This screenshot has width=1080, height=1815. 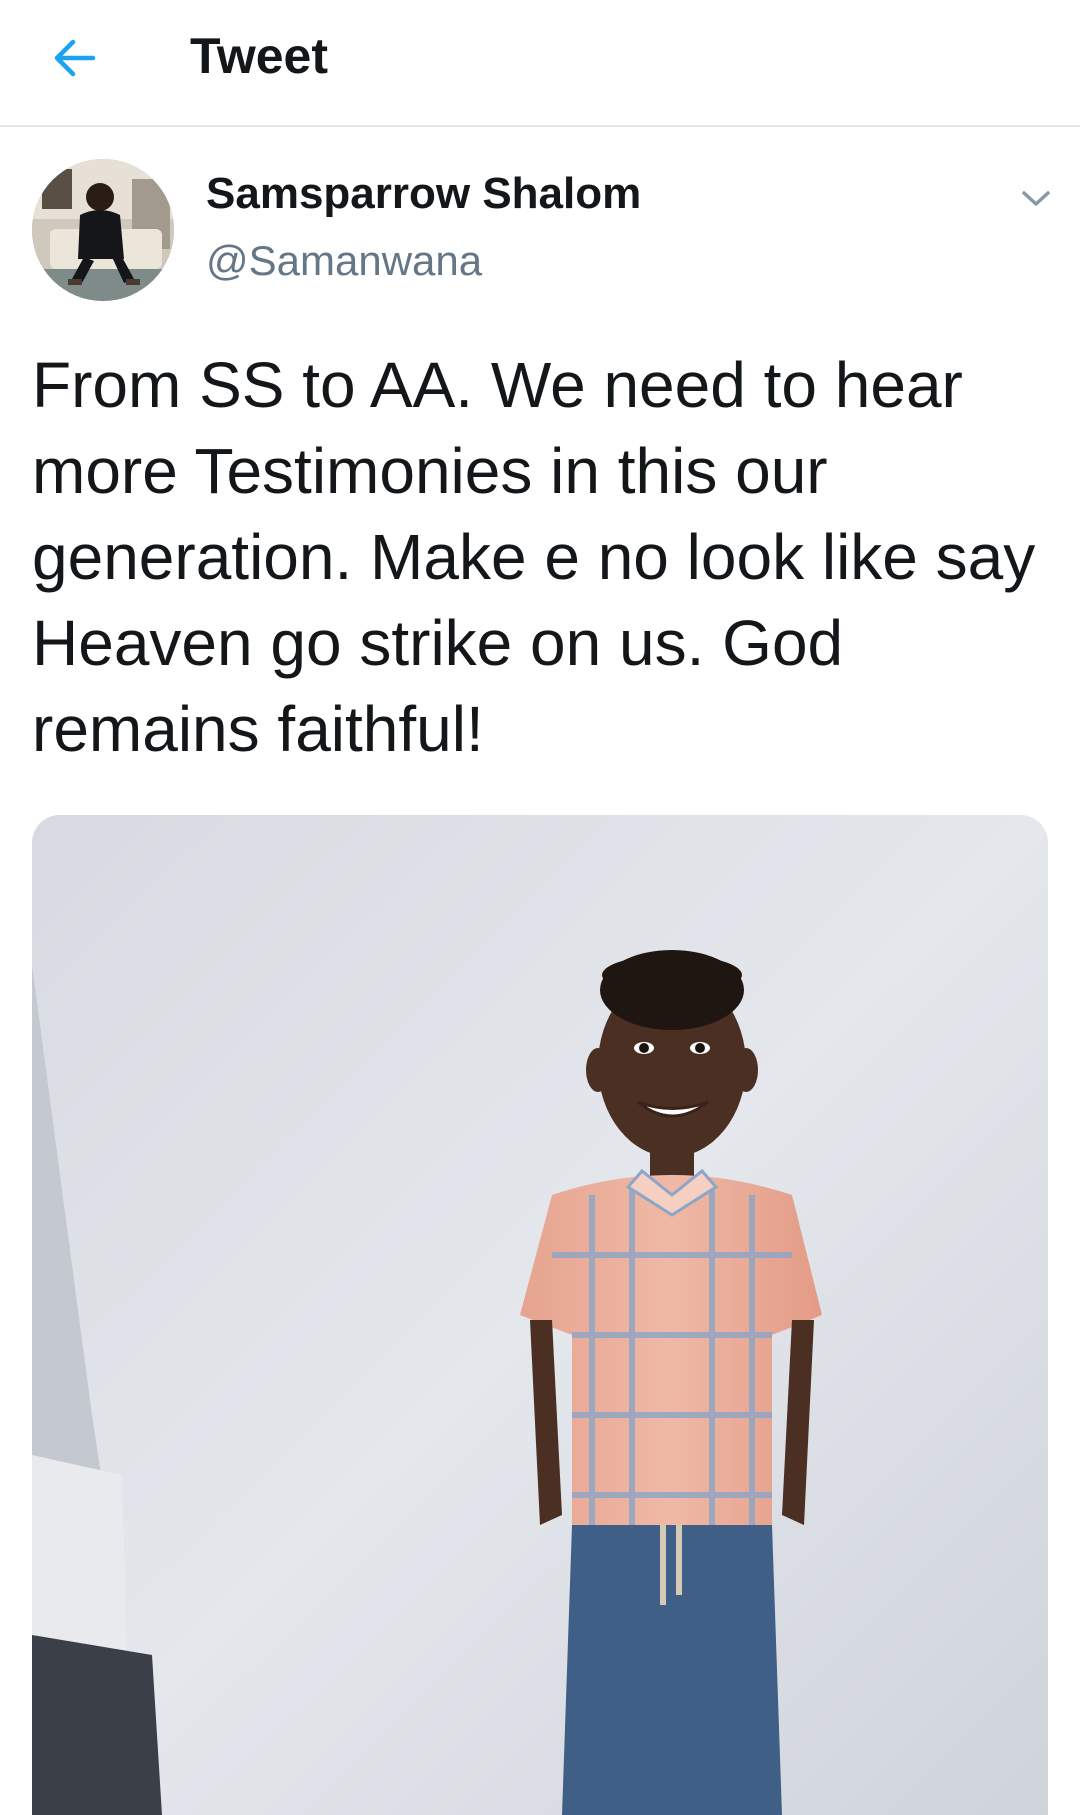 I want to click on author-name: Samsparrow Shalom, so click(x=423, y=194).